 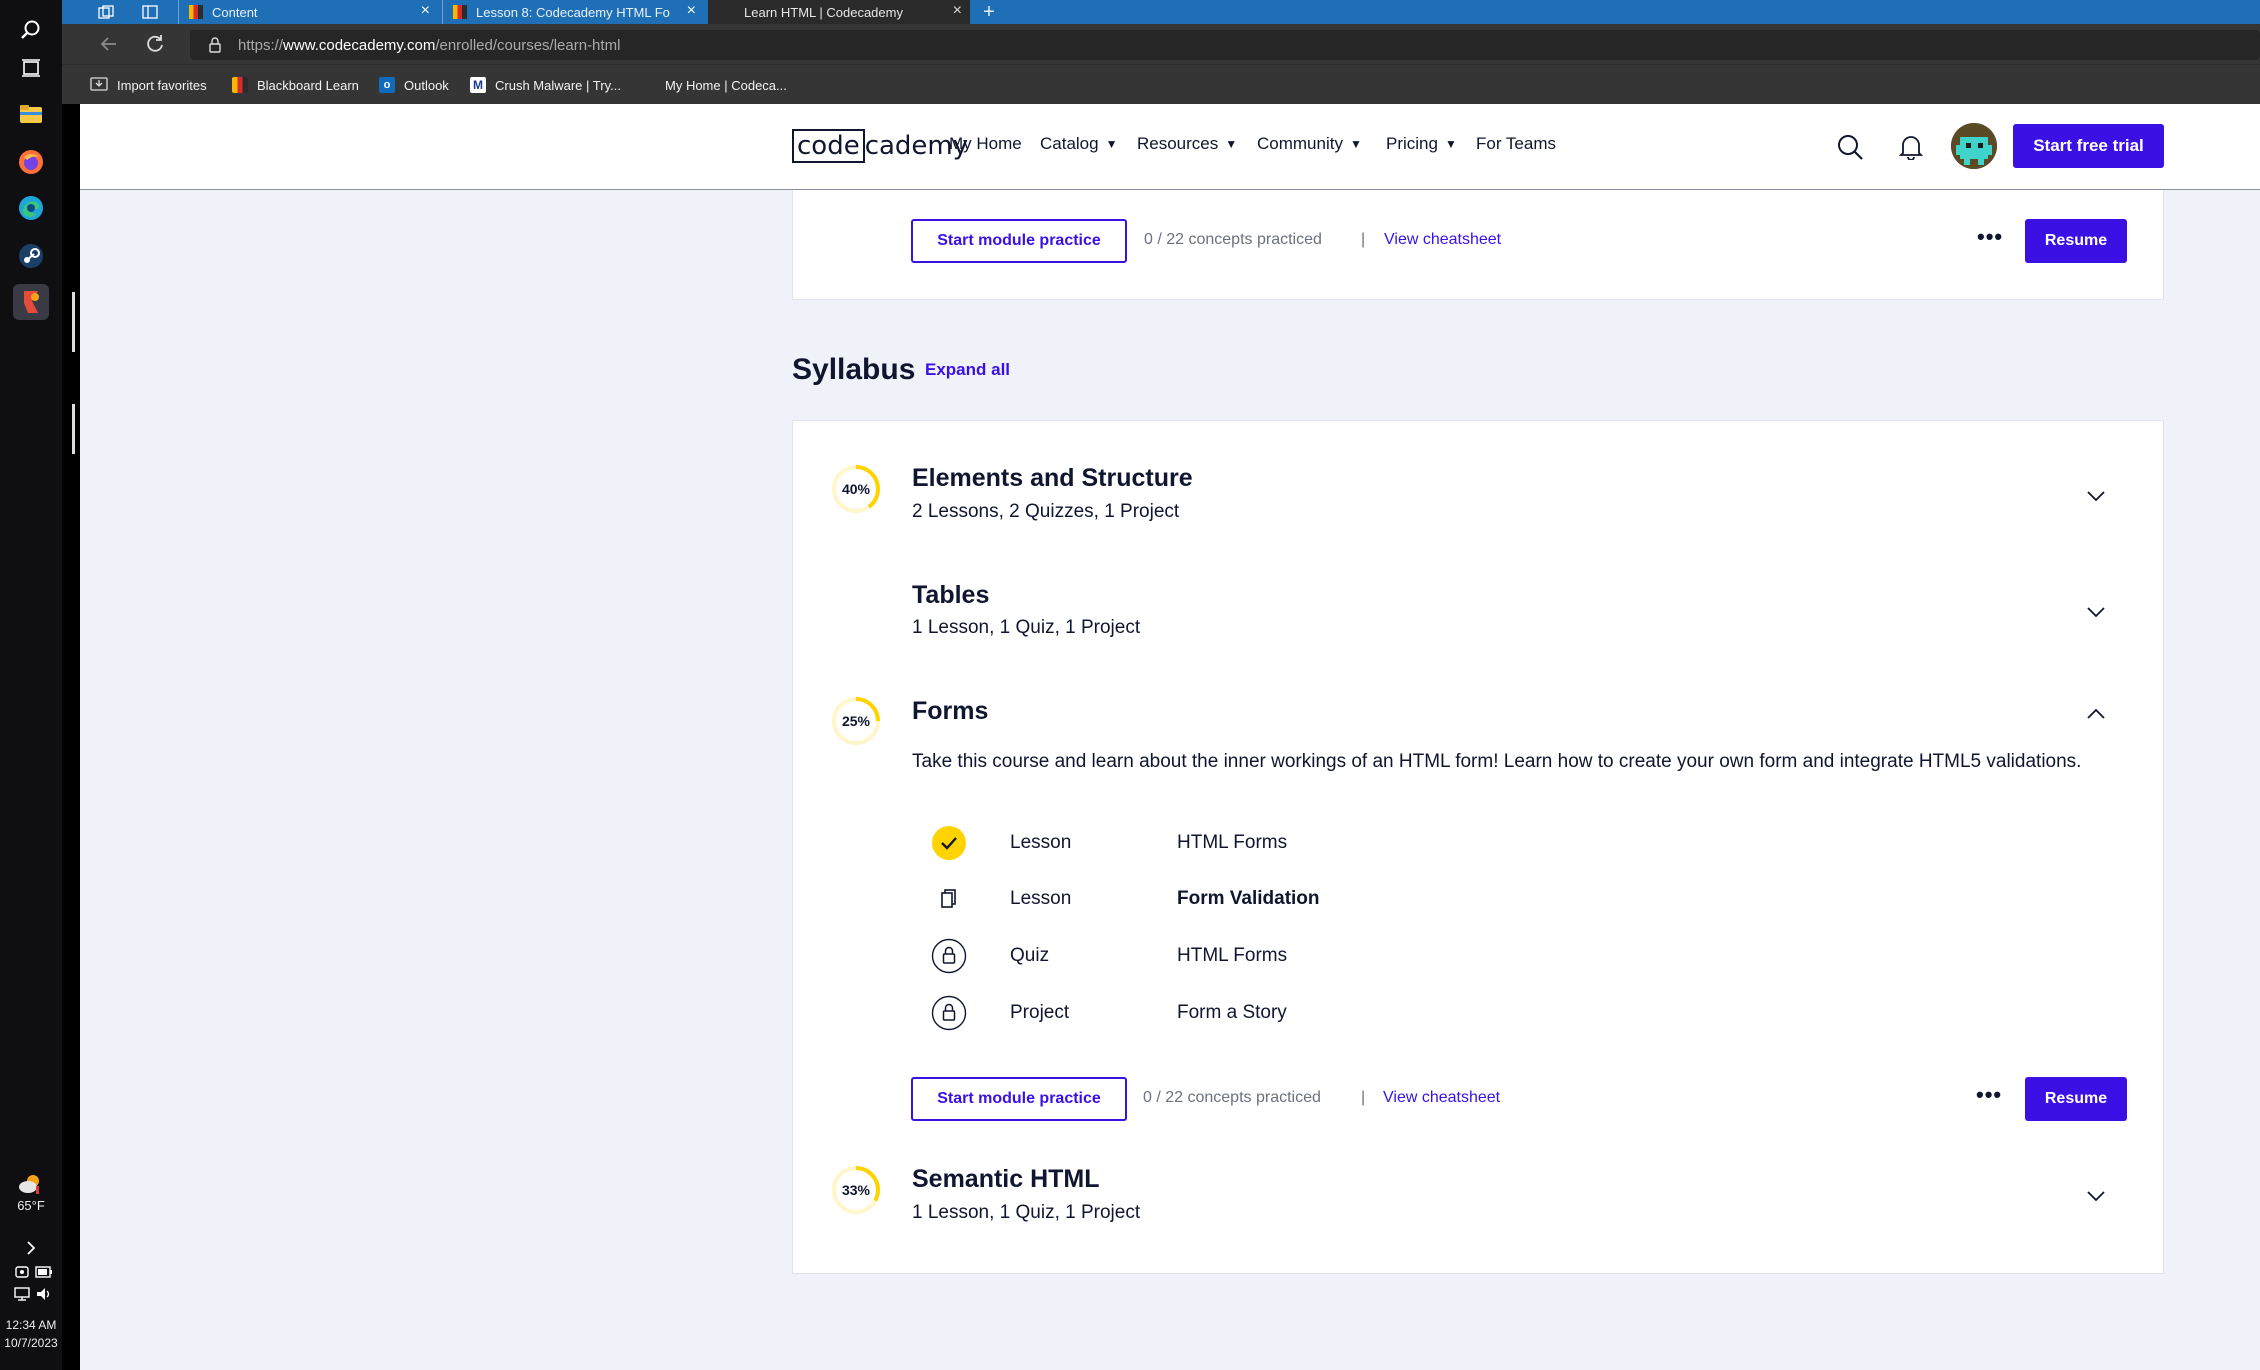 What do you see at coordinates (1248, 899) in the screenshot?
I see `item-title: Form Validation` at bounding box center [1248, 899].